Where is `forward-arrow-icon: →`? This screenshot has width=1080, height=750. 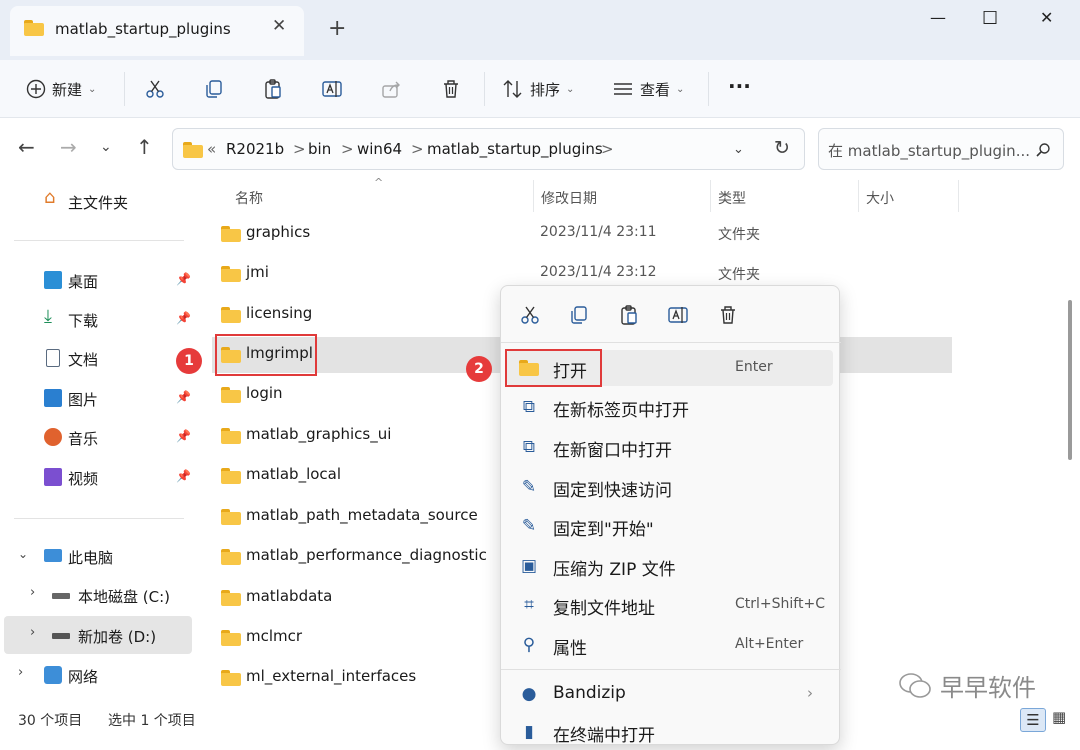 forward-arrow-icon: → is located at coordinates (68, 147).